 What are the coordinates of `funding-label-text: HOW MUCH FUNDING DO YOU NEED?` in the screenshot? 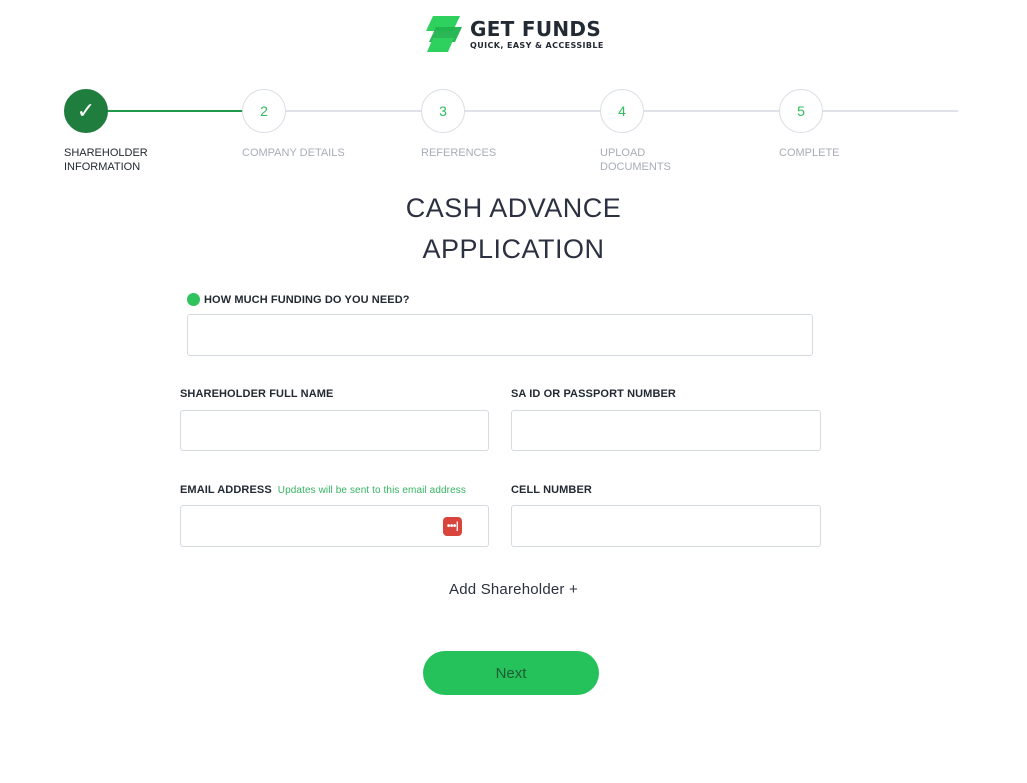 It's located at (307, 300).